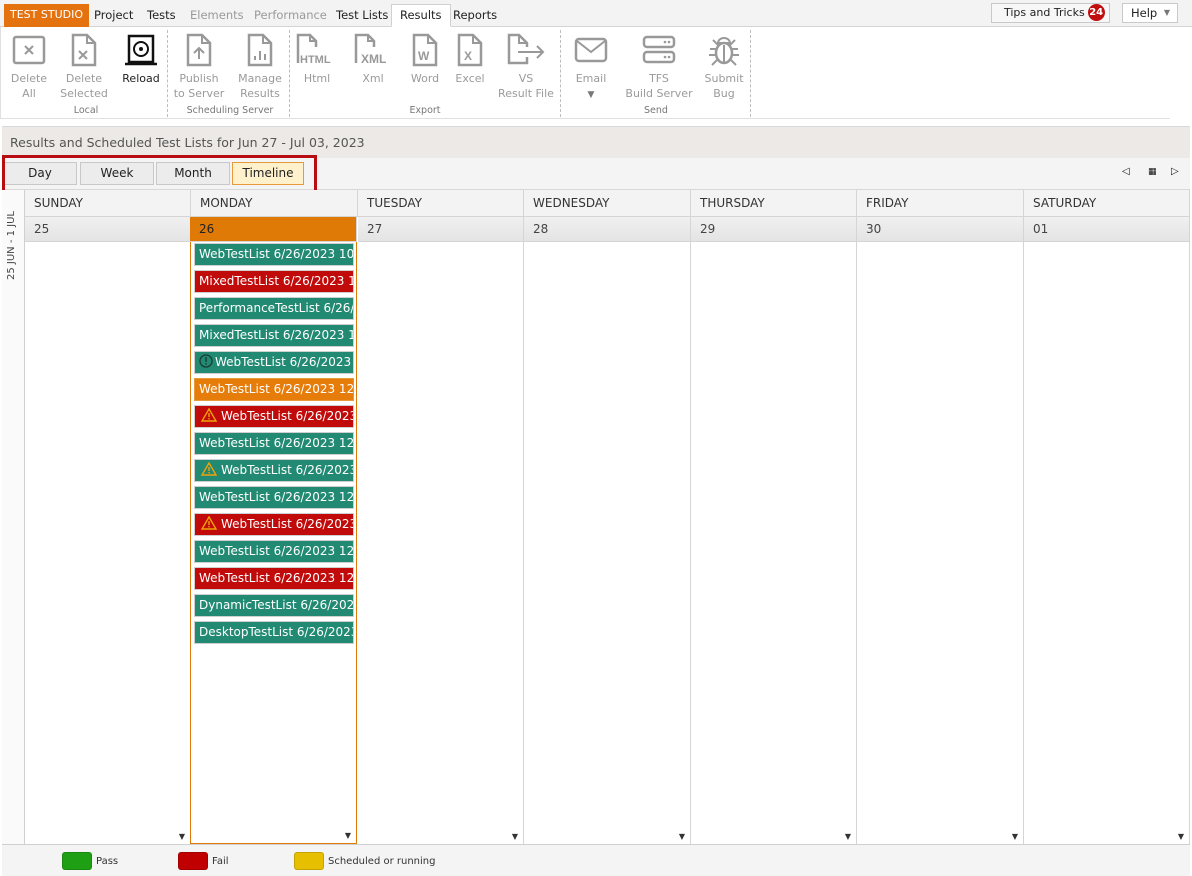  What do you see at coordinates (274, 605) in the screenshot?
I see `appointment-item: DynamicTestList 6/26/2023 1:` at bounding box center [274, 605].